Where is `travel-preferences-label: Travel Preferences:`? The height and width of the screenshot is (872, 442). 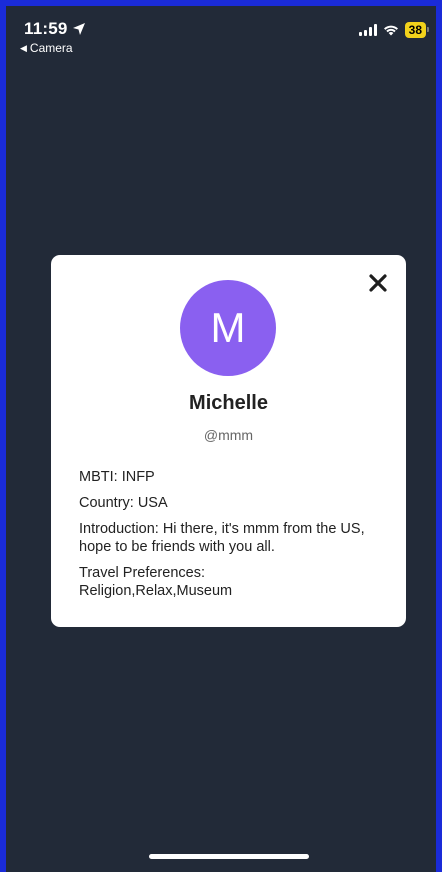 travel-preferences-label: Travel Preferences: is located at coordinates (142, 573).